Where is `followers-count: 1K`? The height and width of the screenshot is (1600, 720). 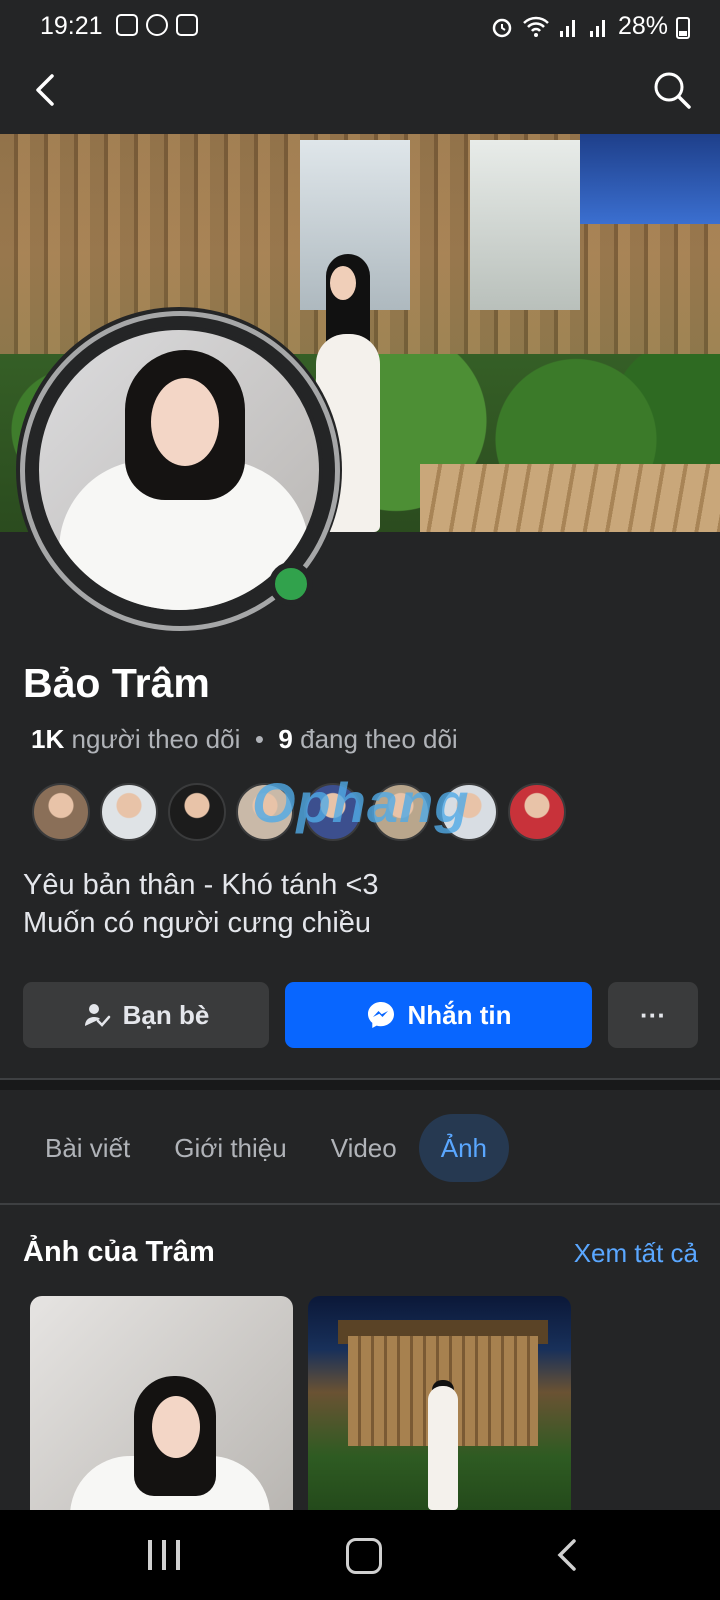
followers-count: 1K is located at coordinates (47, 739).